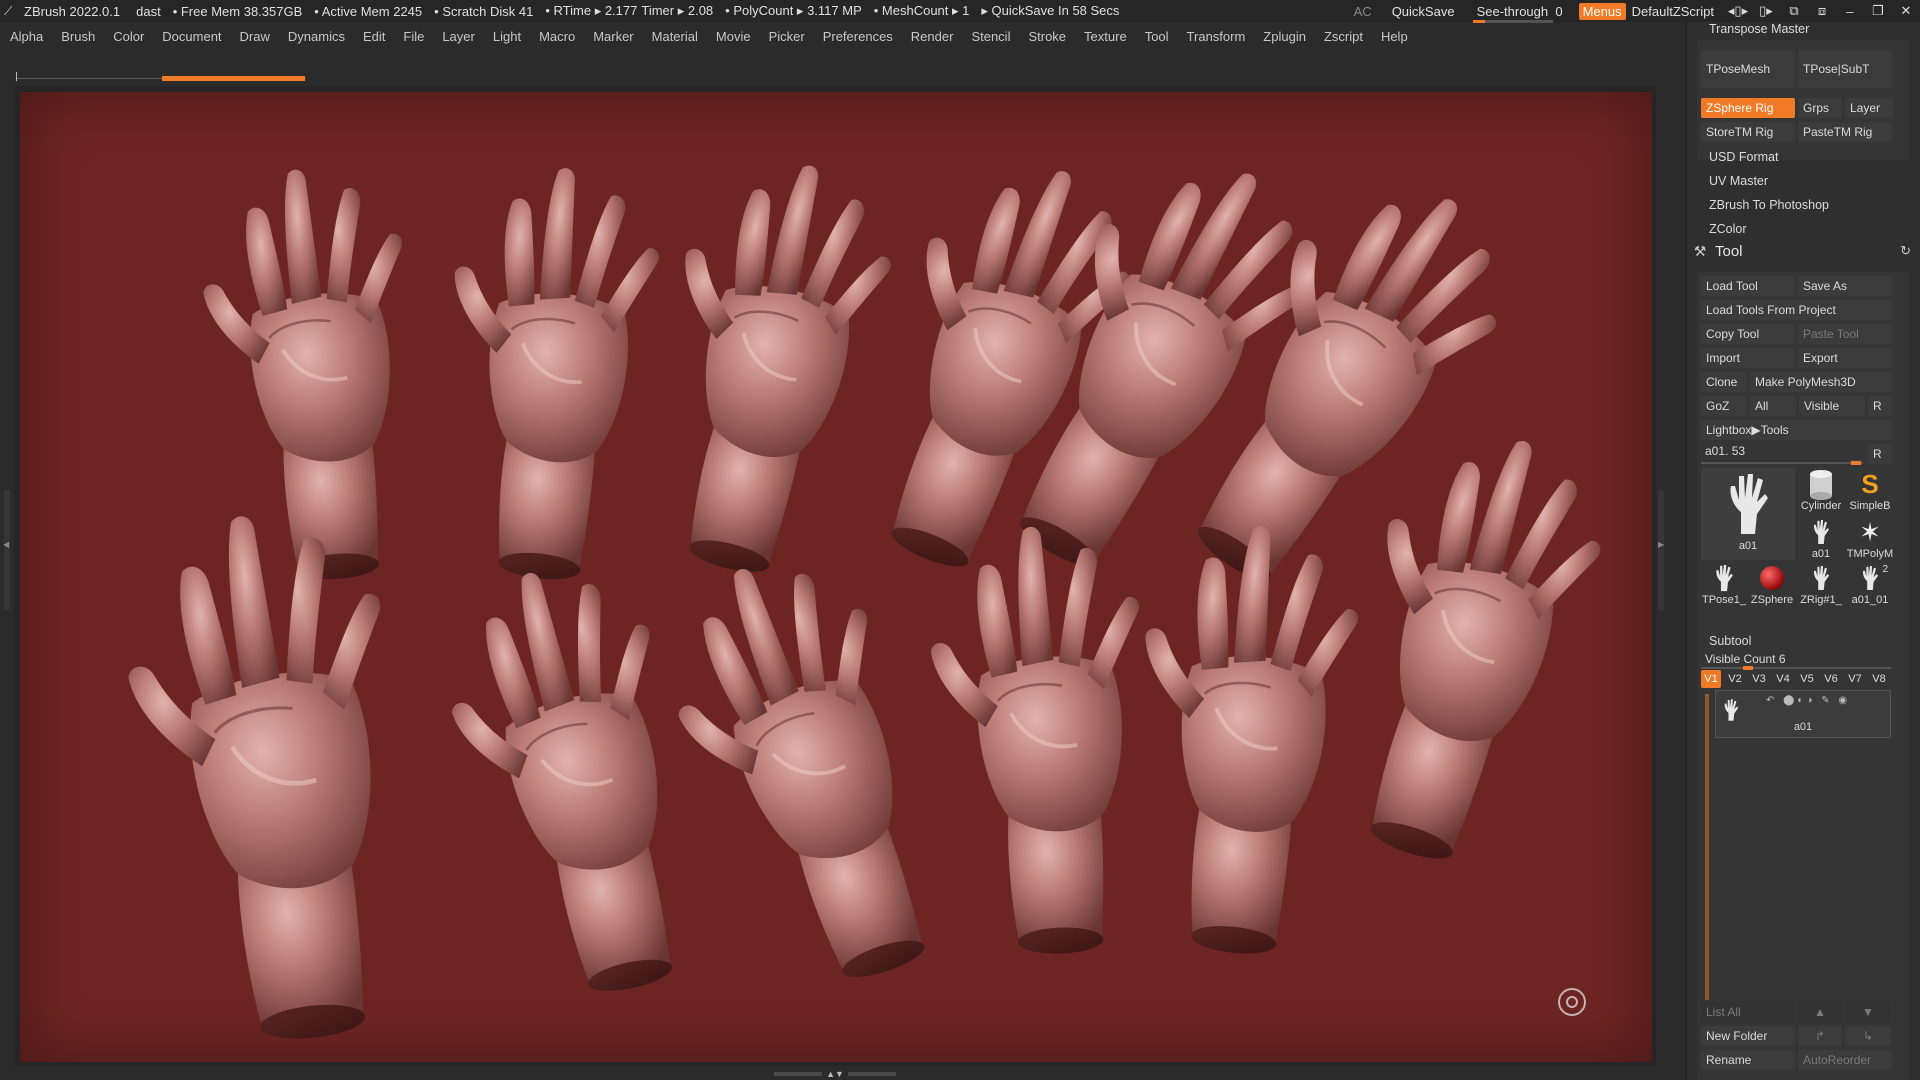 This screenshot has width=1920, height=1080. I want to click on new-folder-button: New Folder, so click(1748, 1036).